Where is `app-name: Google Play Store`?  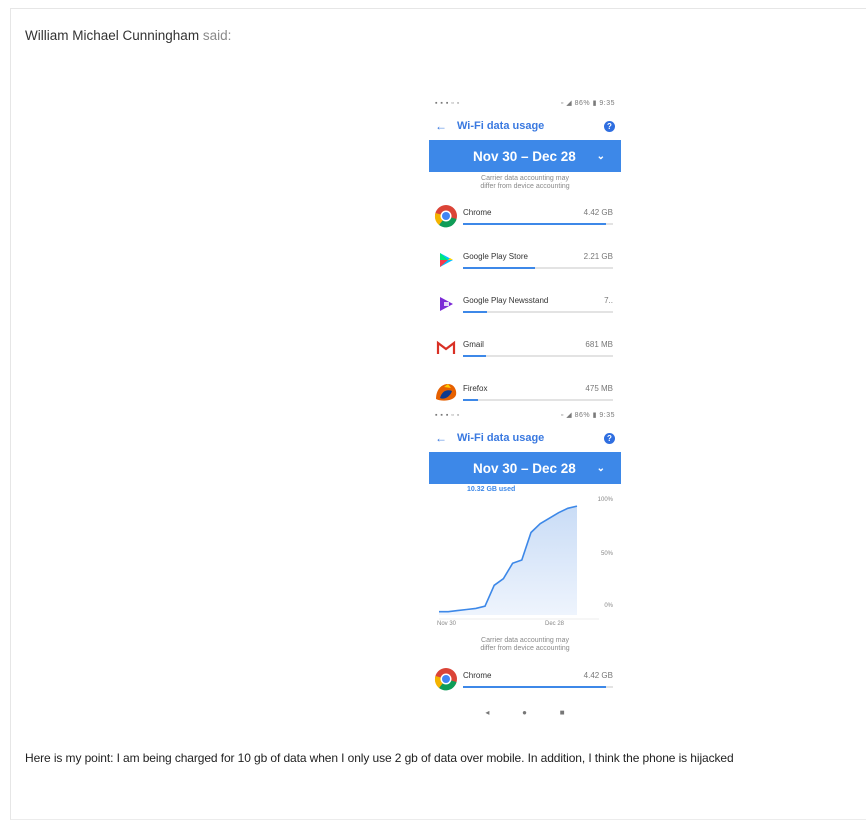 app-name: Google Play Store is located at coordinates (495, 256).